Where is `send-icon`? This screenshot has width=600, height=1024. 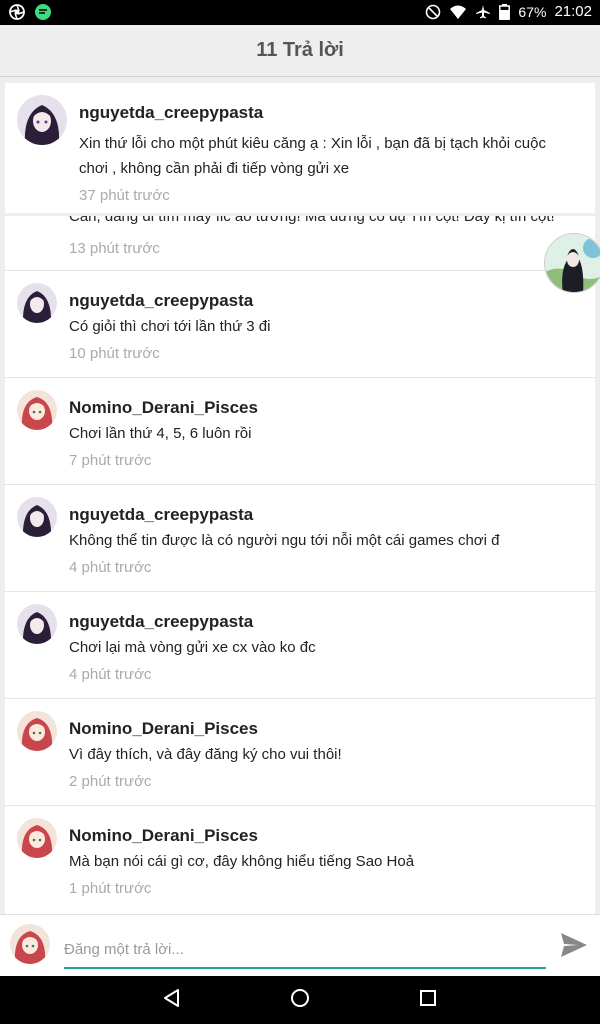 send-icon is located at coordinates (574, 947).